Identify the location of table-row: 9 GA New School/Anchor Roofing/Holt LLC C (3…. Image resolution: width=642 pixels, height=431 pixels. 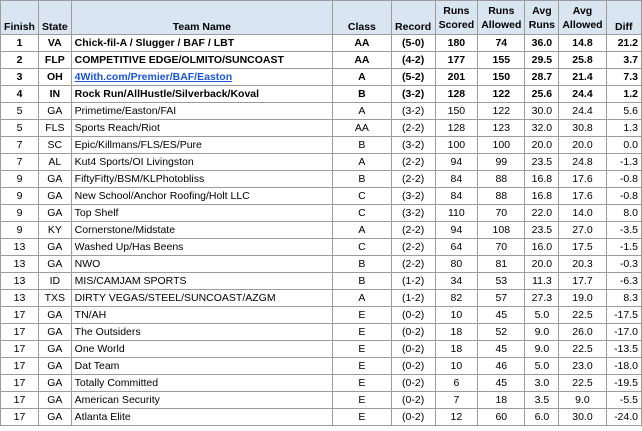
(321, 196).